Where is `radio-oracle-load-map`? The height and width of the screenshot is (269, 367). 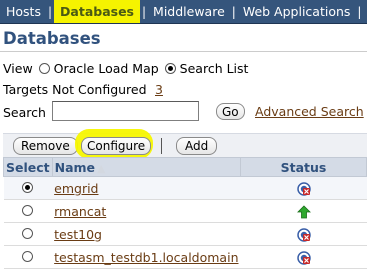
radio-oracle-load-map is located at coordinates (44, 68).